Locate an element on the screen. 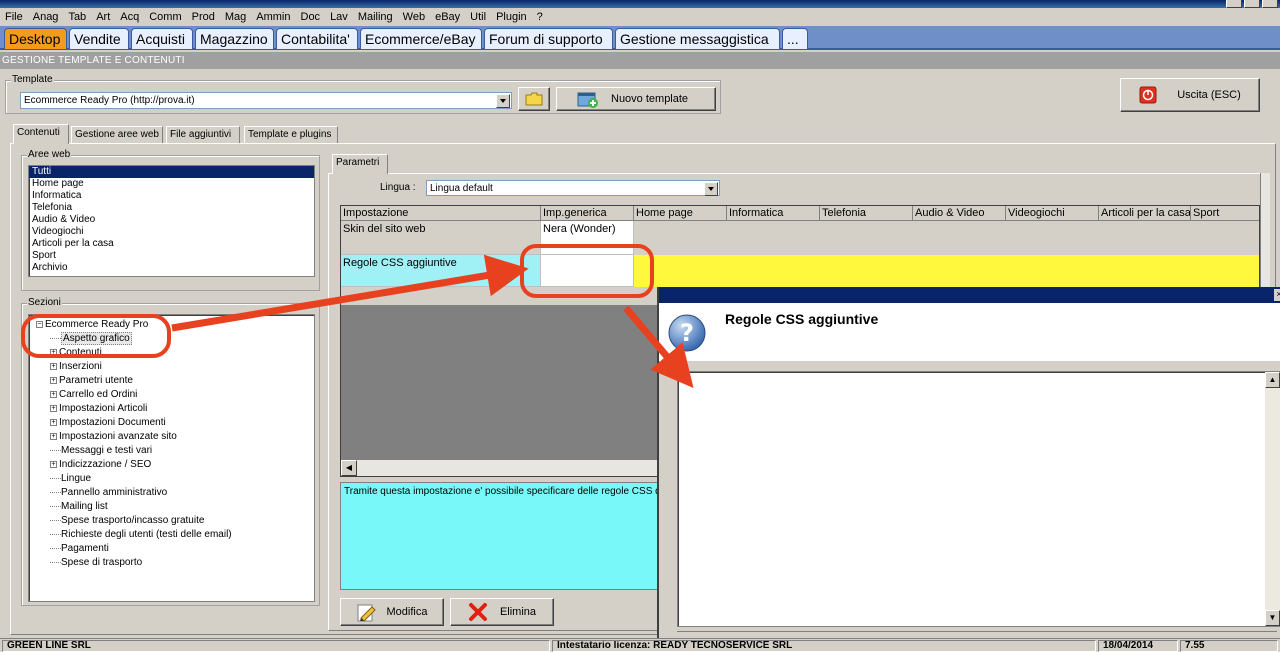  menu-item-web: Web is located at coordinates (414, 16).